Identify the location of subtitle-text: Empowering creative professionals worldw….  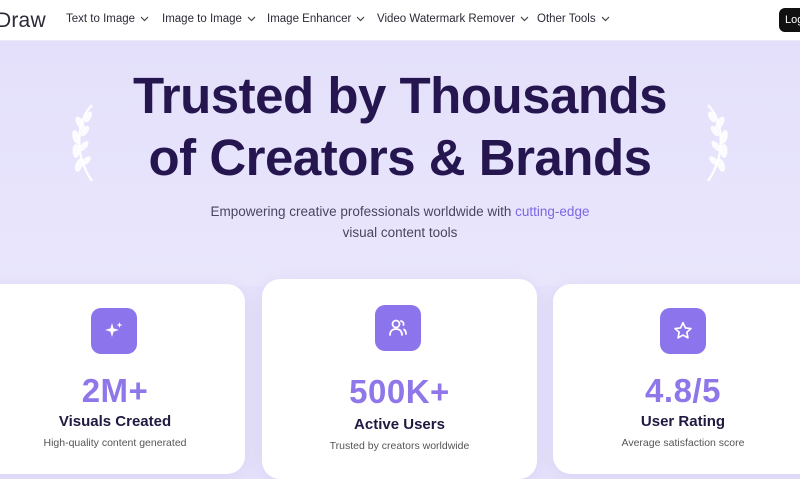
(363, 211).